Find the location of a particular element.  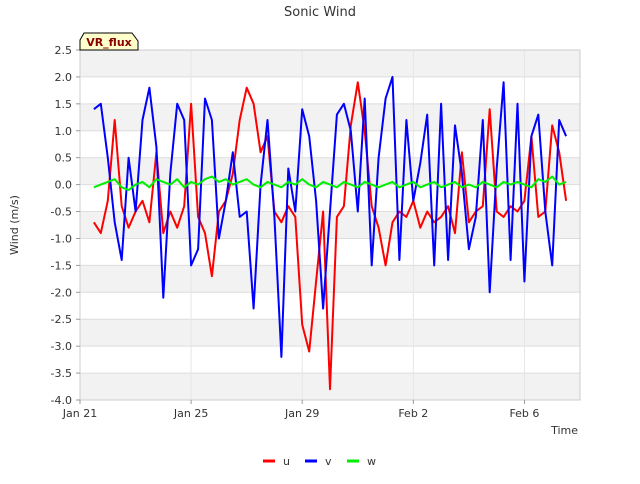

y-tick-label: -1.0 is located at coordinates (61, 238).